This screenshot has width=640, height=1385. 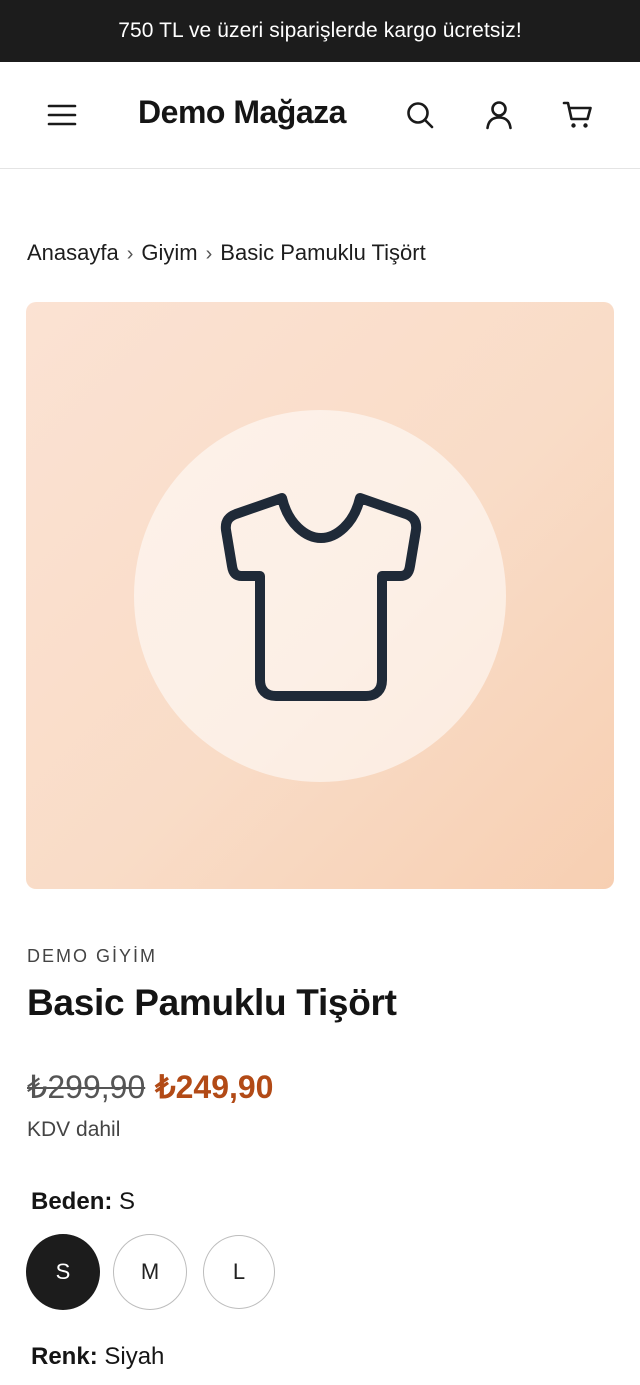 I want to click on tshirt-icon, so click(x=321, y=597).